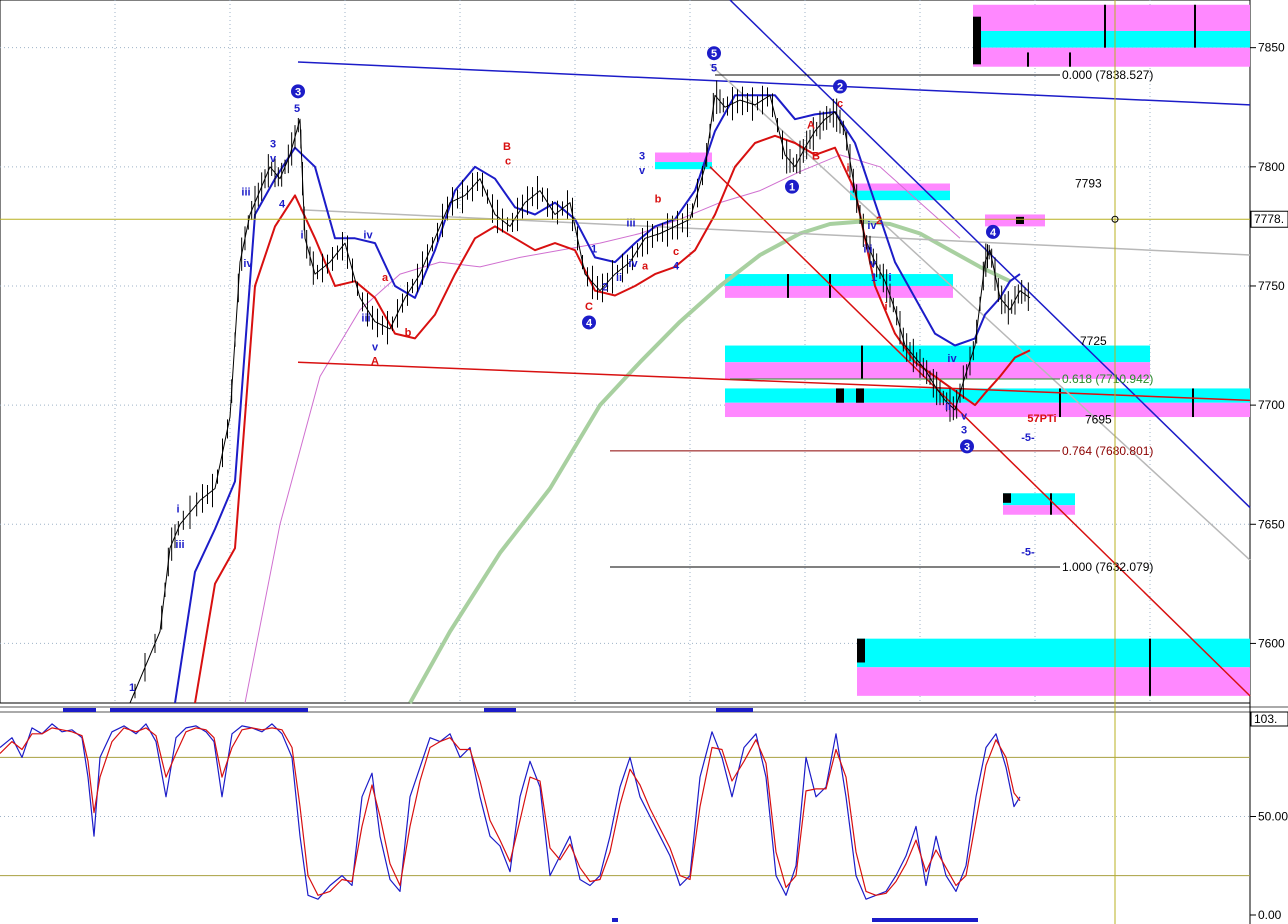 The image size is (1288, 924). I want to click on axis-tick-label: 7800, so click(1271, 167).